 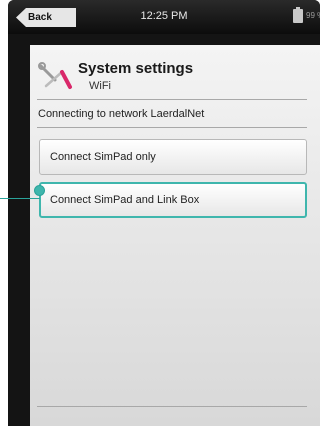 I want to click on clock: 12:25 PM, so click(x=164, y=16).